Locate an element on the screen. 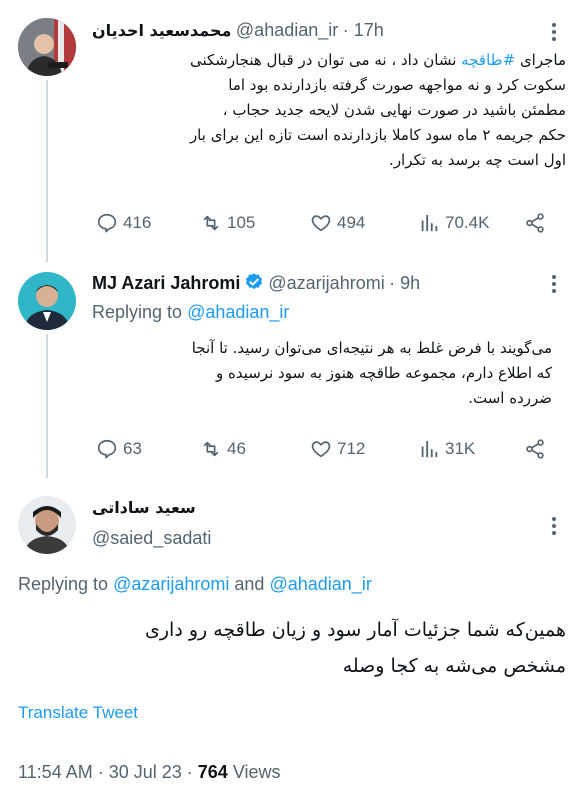 Image resolution: width=582 pixels, height=800 pixels. avatar-azarijahromi is located at coordinates (47, 301).